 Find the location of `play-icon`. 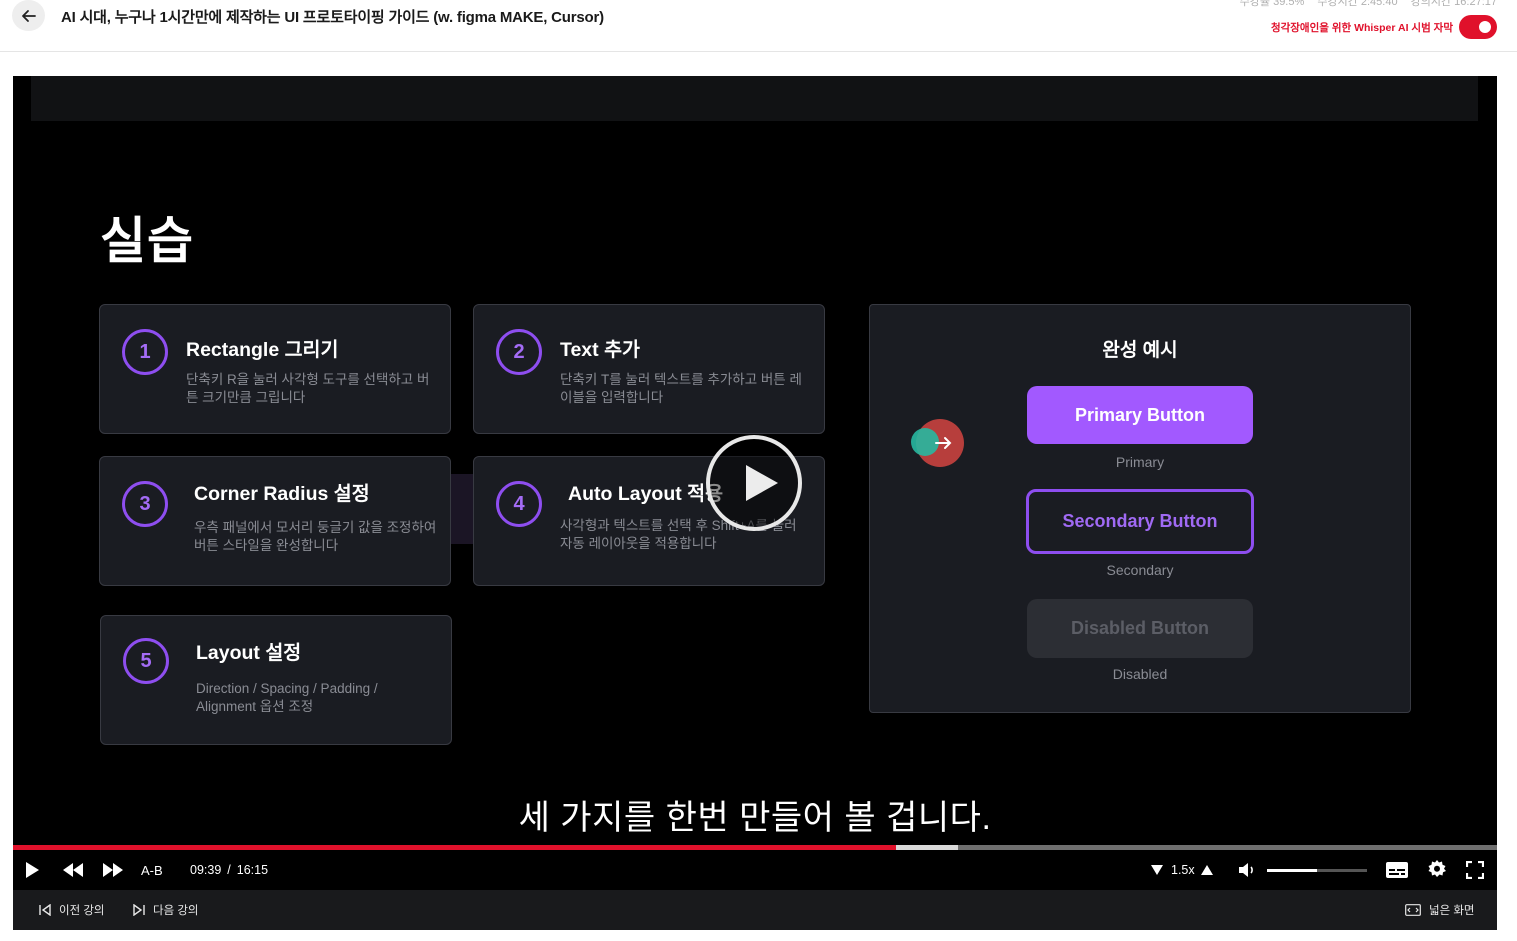

play-icon is located at coordinates (32, 870).